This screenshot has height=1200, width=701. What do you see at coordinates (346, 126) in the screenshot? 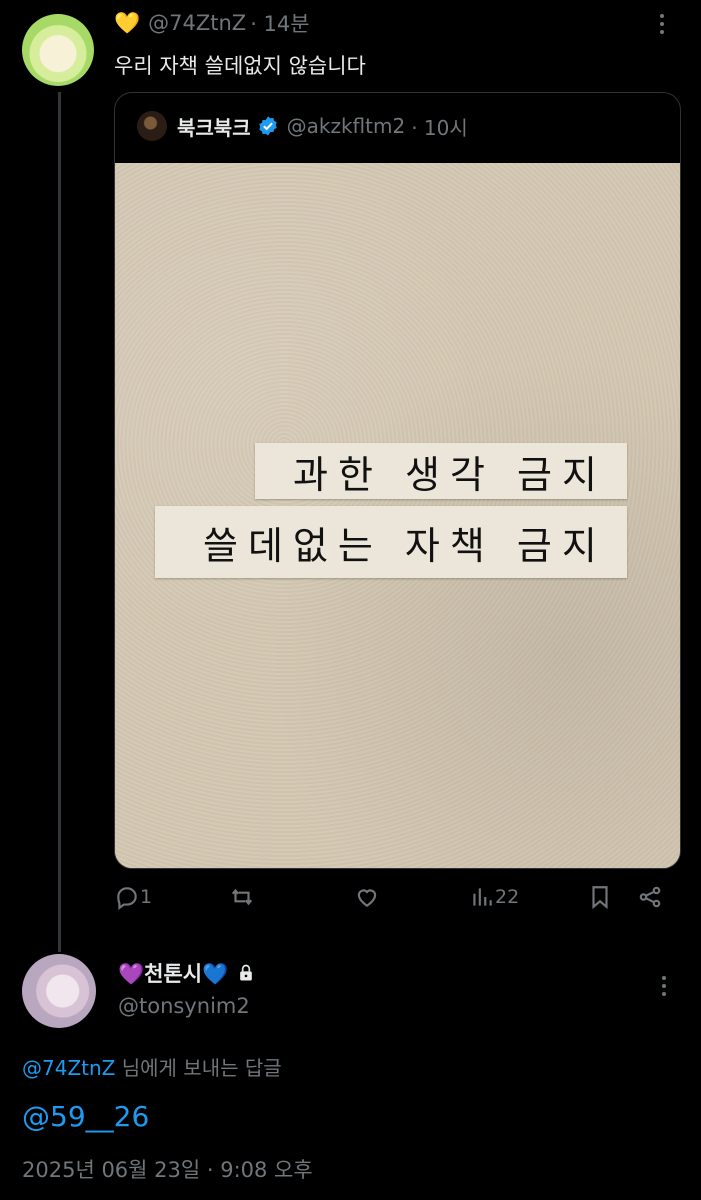
I see `quote-handle: @akzkfltm2` at bounding box center [346, 126].